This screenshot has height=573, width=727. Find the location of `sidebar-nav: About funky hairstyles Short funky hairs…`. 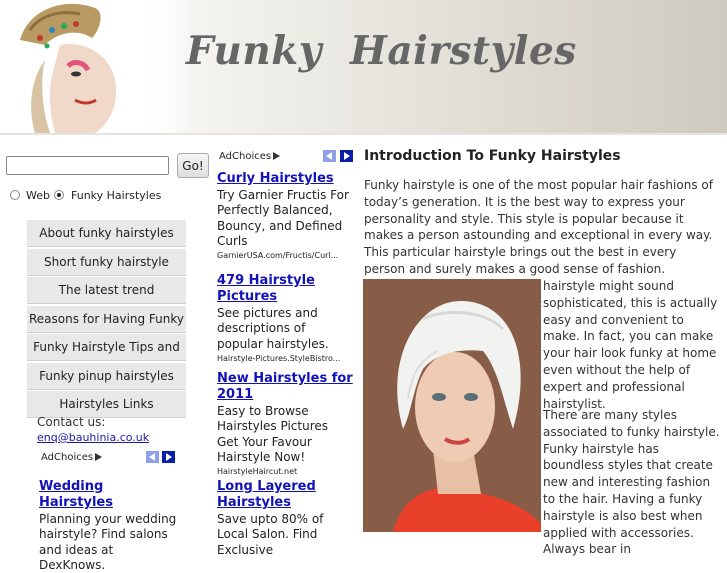

sidebar-nav: About funky hairstyles Short funky hairs… is located at coordinates (106, 320).